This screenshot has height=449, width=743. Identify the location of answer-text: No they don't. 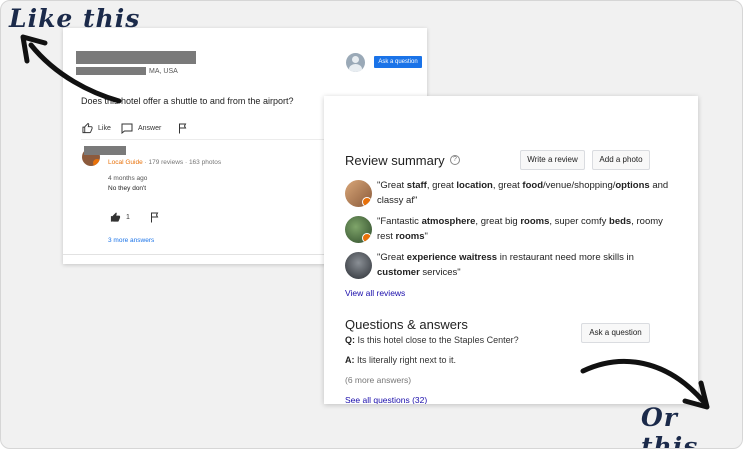
(127, 188).